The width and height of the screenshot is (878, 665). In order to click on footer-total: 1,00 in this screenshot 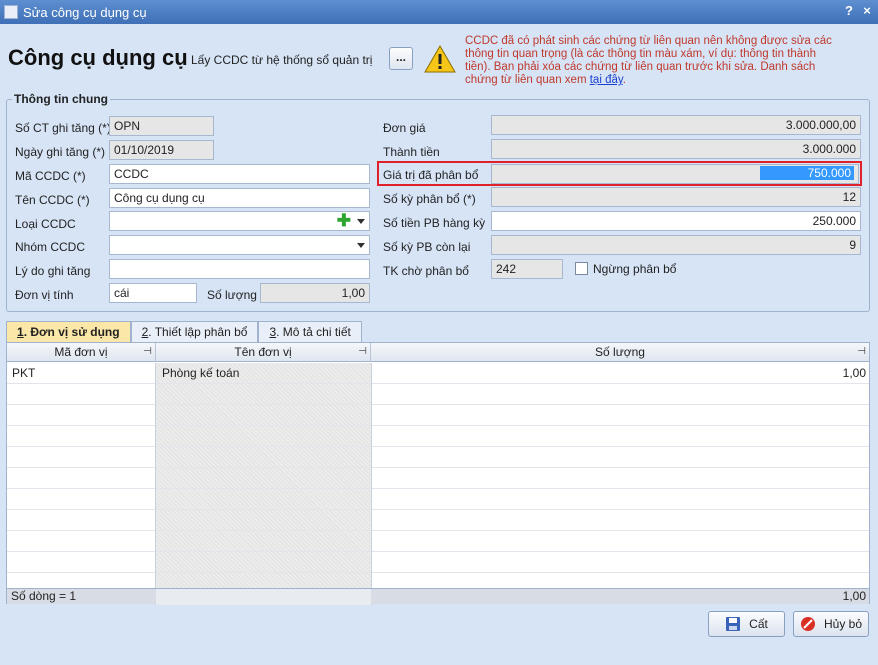, I will do `click(854, 596)`.